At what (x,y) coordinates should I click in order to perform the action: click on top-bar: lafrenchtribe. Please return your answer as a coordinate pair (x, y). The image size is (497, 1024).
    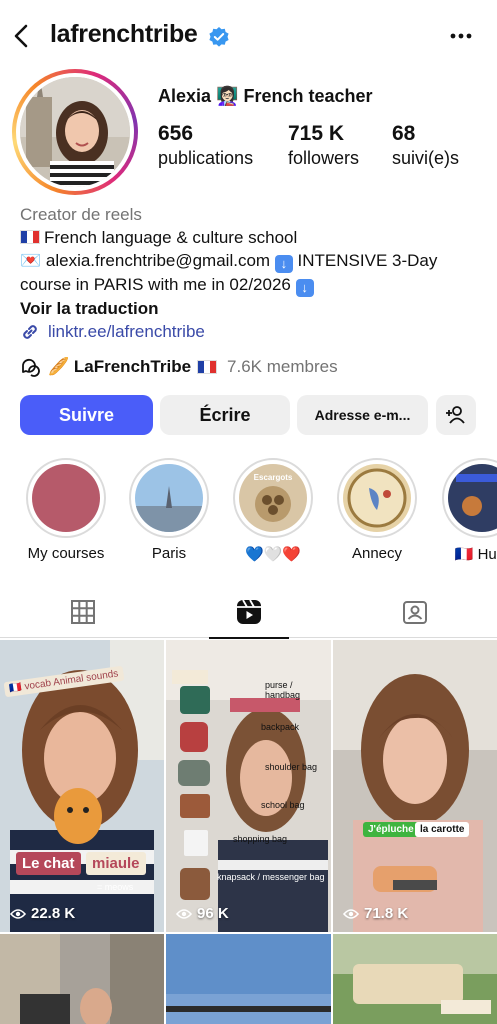
    Looking at the image, I should click on (248, 36).